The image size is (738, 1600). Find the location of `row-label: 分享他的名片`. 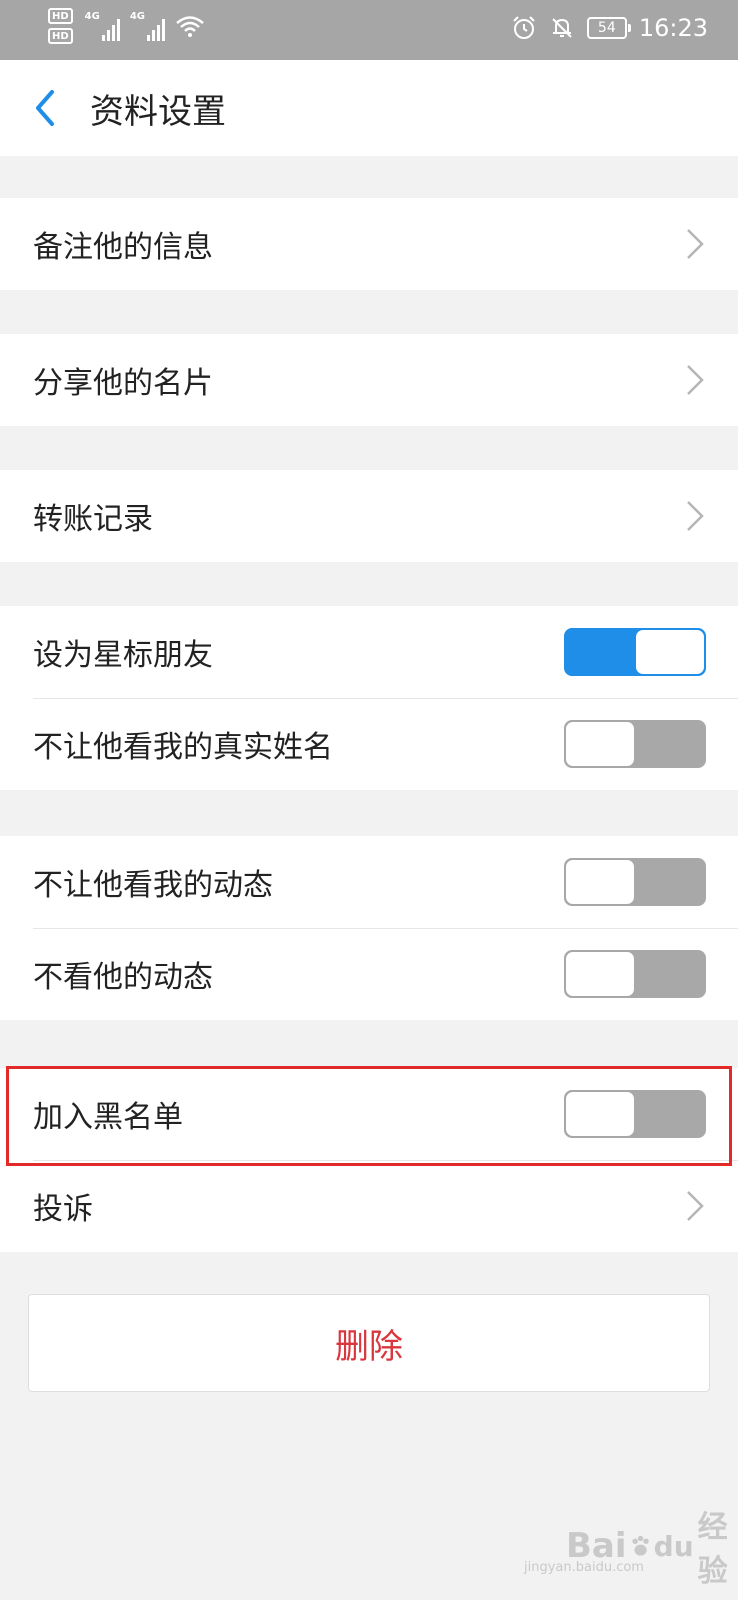

row-label: 分享他的名片 is located at coordinates (123, 383).